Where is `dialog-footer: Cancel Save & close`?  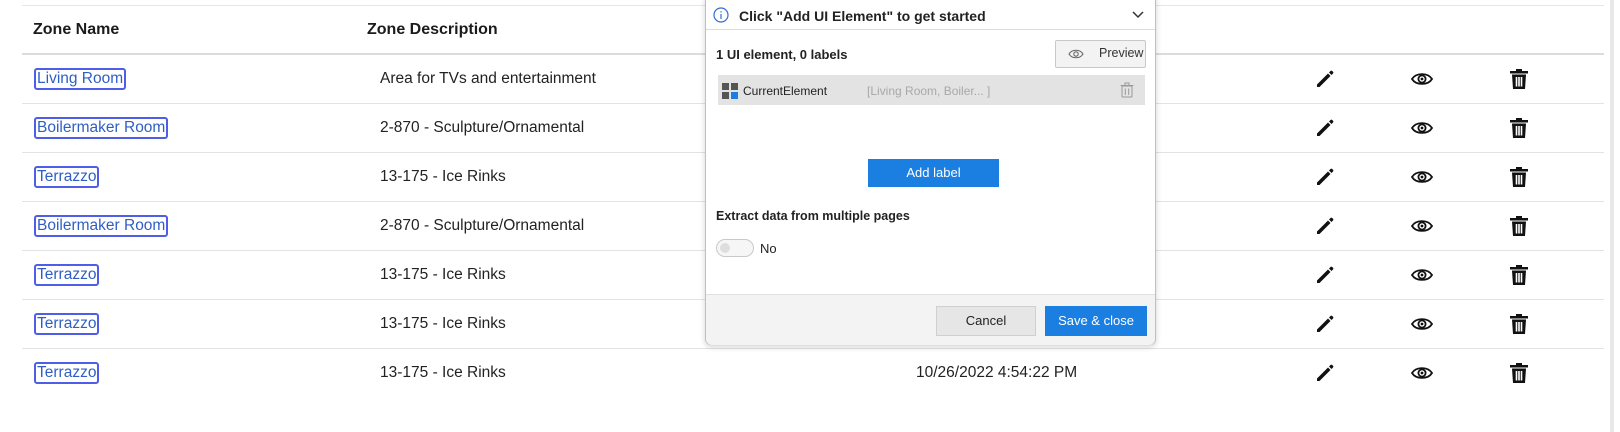
dialog-footer: Cancel Save & close is located at coordinates (930, 319).